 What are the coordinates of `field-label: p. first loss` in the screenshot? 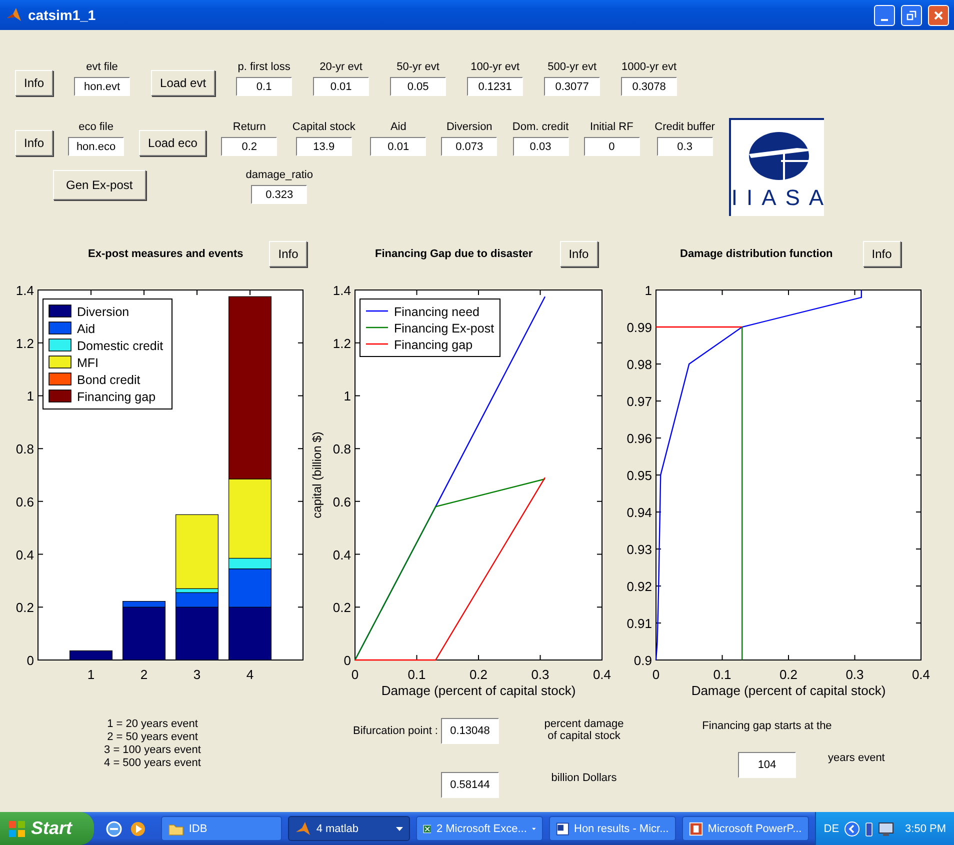 It's located at (264, 67).